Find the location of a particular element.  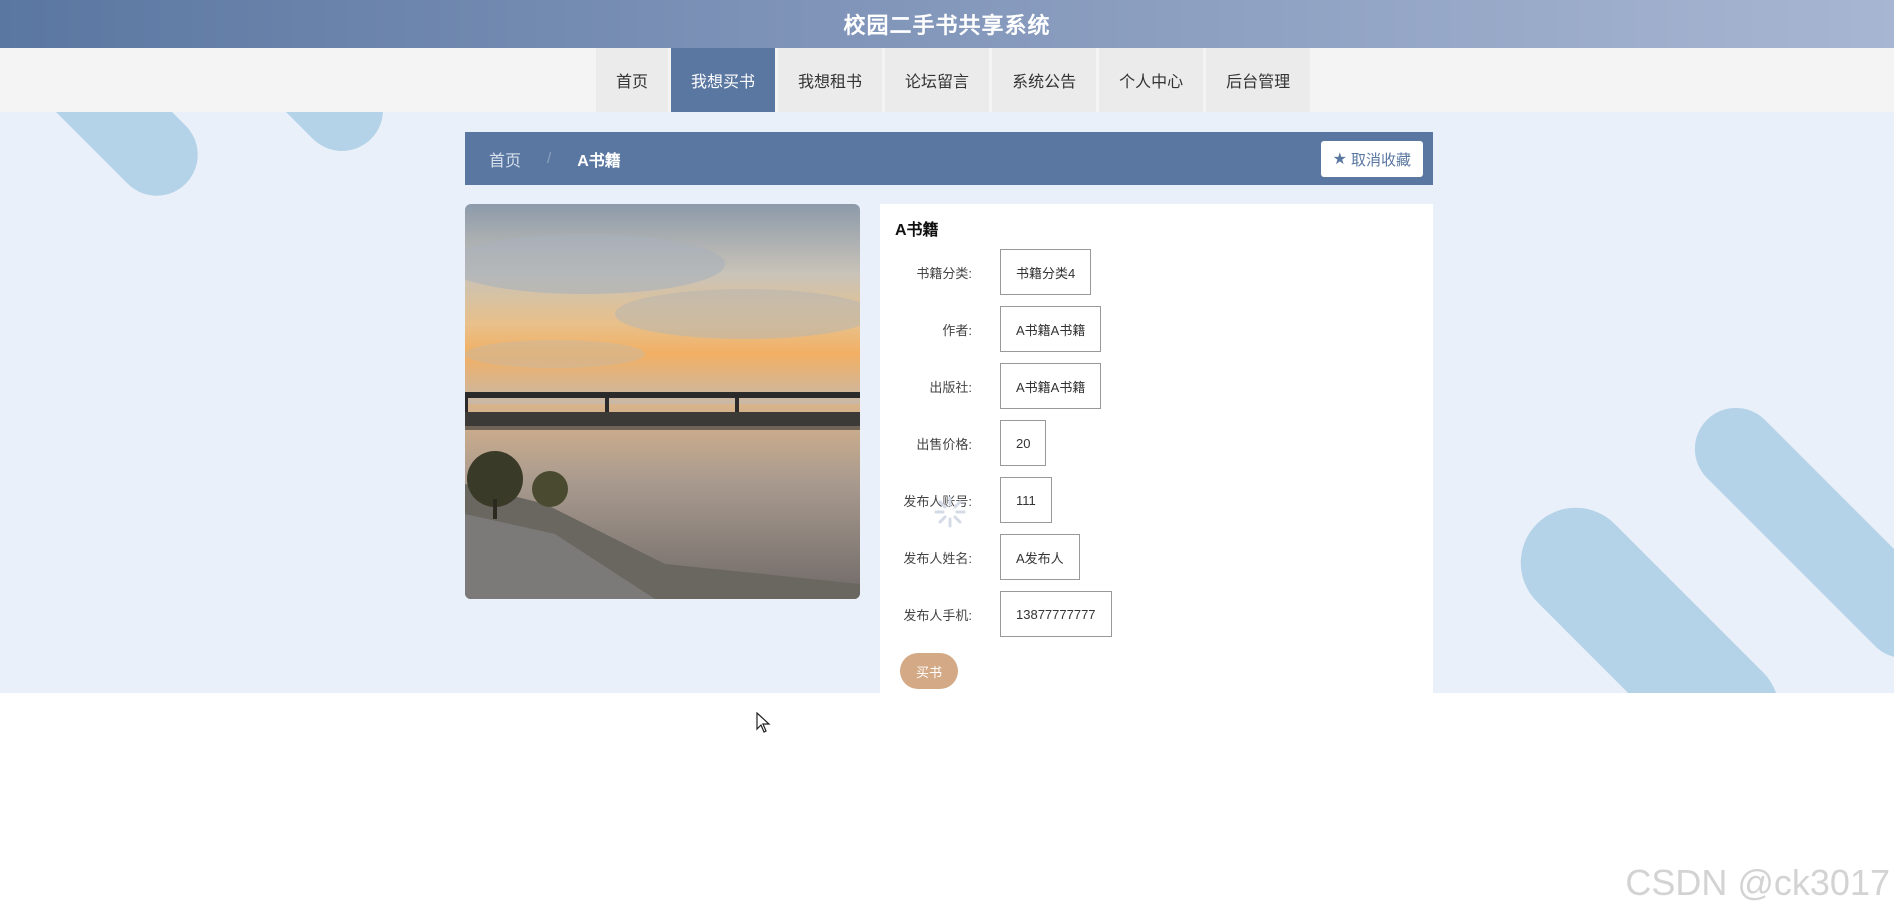

nav-item-announcements: 系统公告 is located at coordinates (1044, 80).